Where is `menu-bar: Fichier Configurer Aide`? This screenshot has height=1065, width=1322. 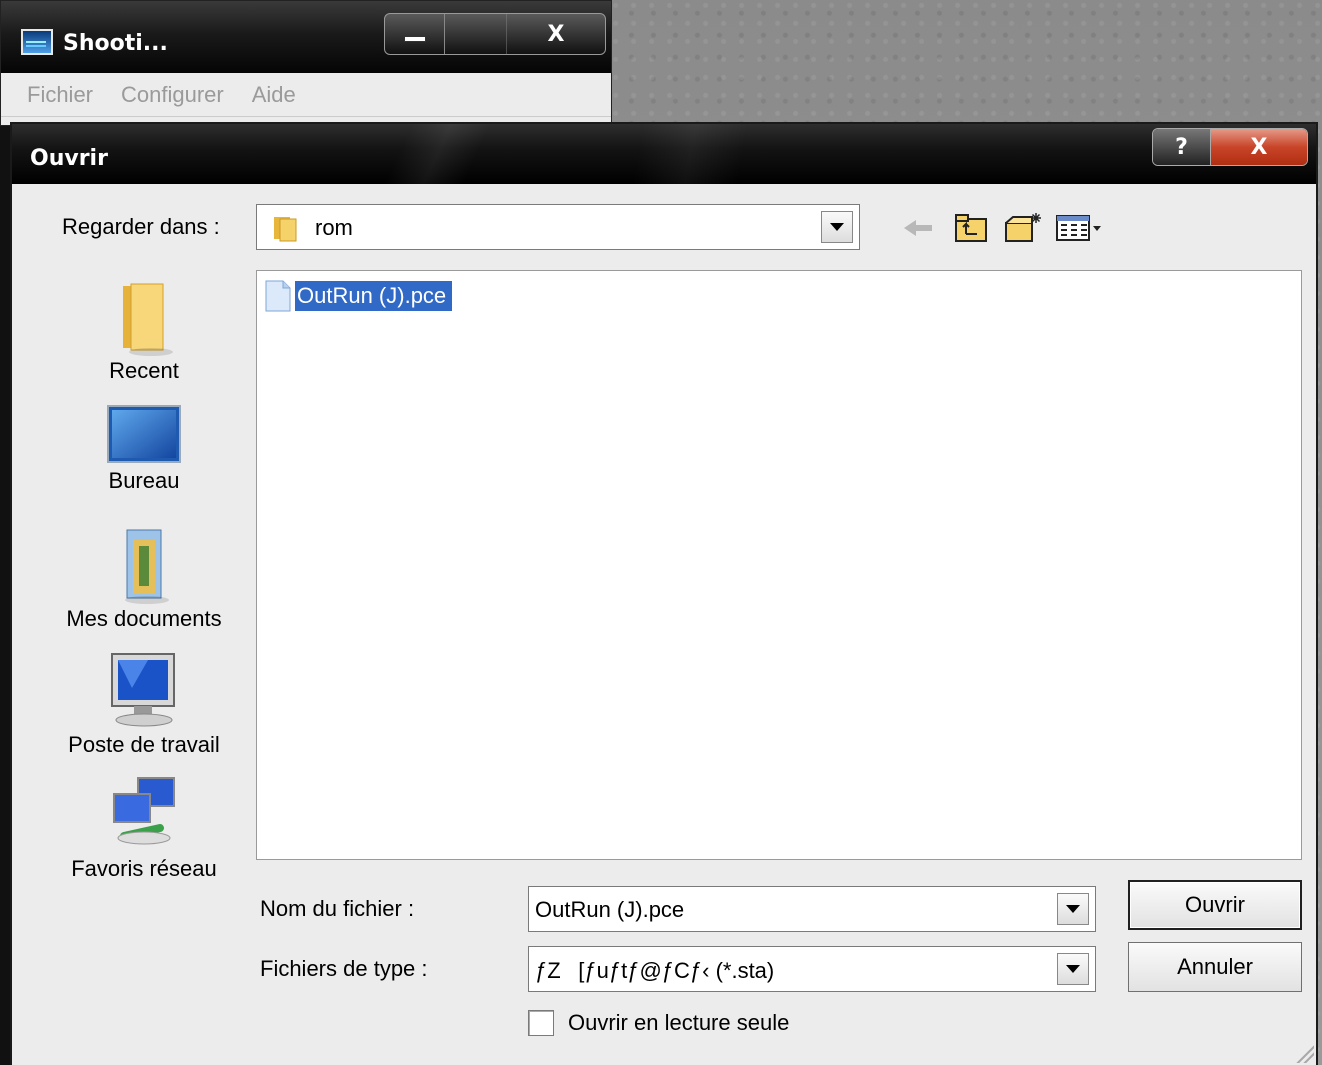 menu-bar: Fichier Configurer Aide is located at coordinates (306, 95).